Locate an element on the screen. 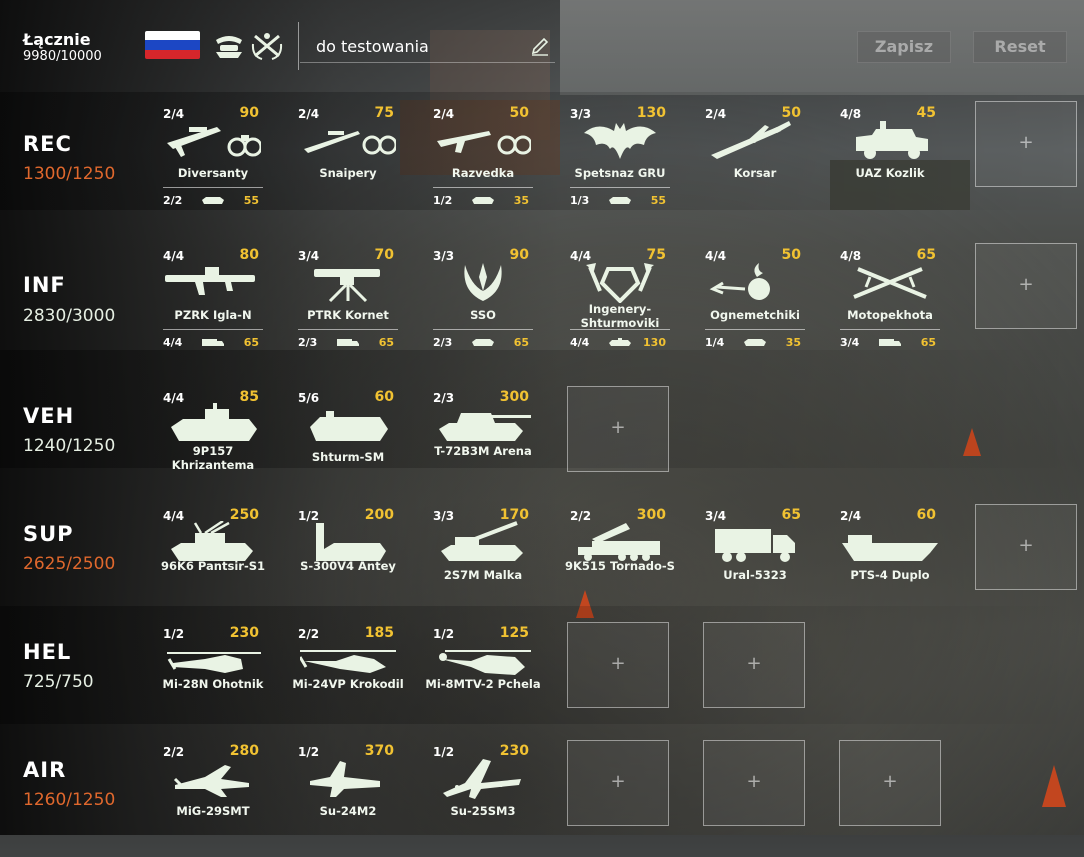  spec-insignia-icon is located at coordinates (229, 47).